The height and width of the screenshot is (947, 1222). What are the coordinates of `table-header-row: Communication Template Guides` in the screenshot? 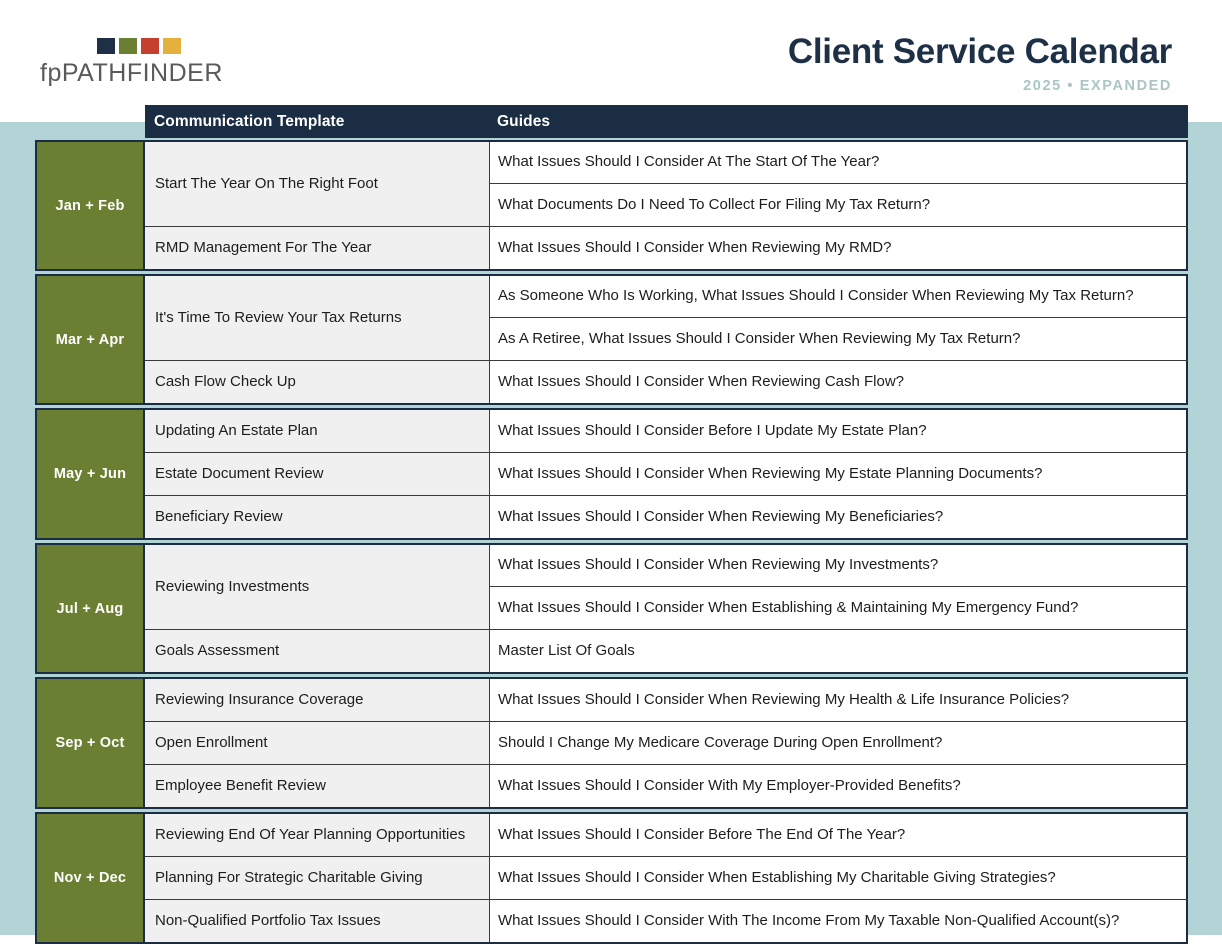 It's located at (666, 121).